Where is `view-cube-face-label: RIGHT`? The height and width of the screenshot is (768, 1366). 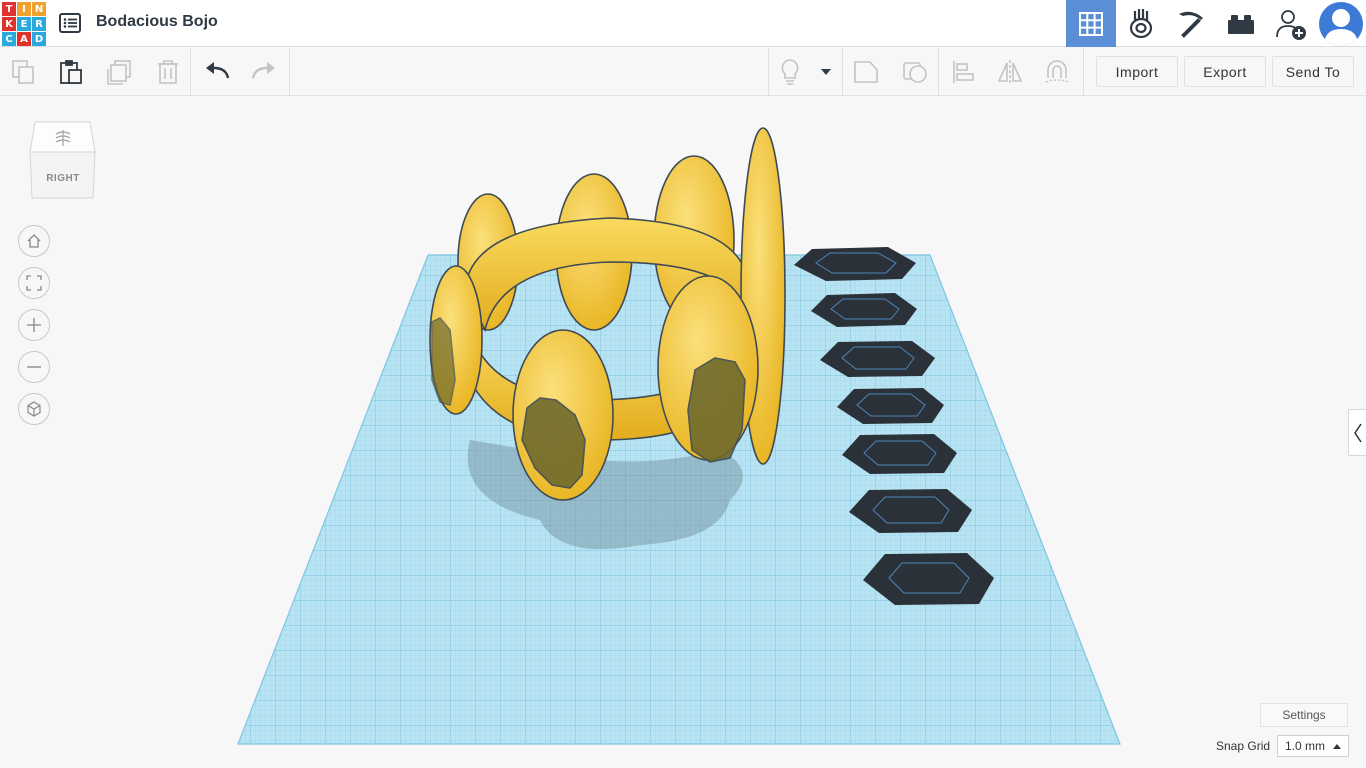
view-cube-face-label: RIGHT is located at coordinates (63, 178).